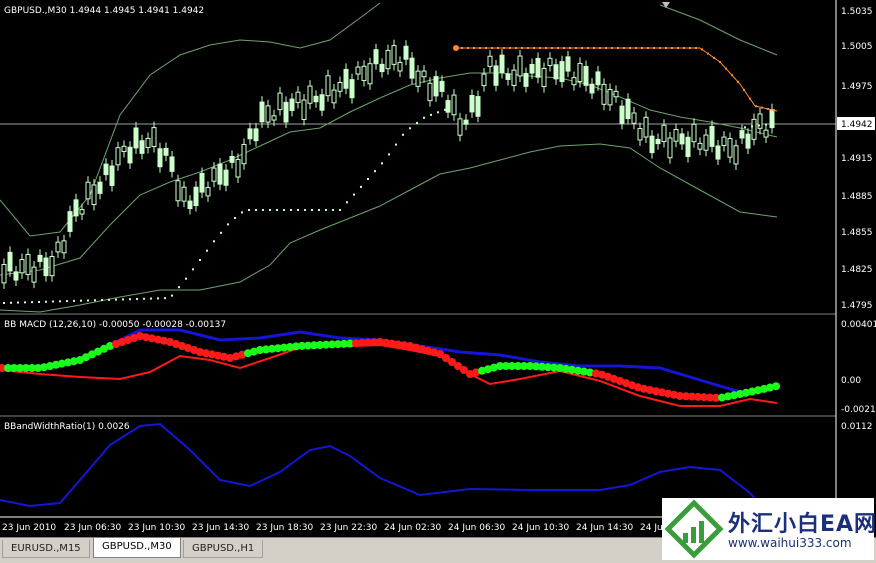 The image size is (876, 563). I want to click on price-label: 1.5005, so click(857, 47).